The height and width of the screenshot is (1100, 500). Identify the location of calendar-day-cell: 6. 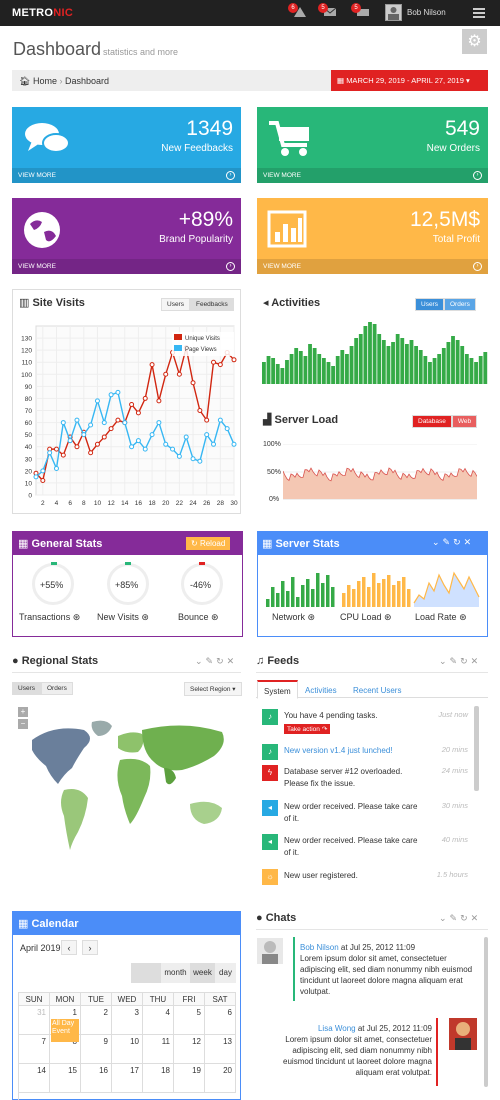
(220, 1020).